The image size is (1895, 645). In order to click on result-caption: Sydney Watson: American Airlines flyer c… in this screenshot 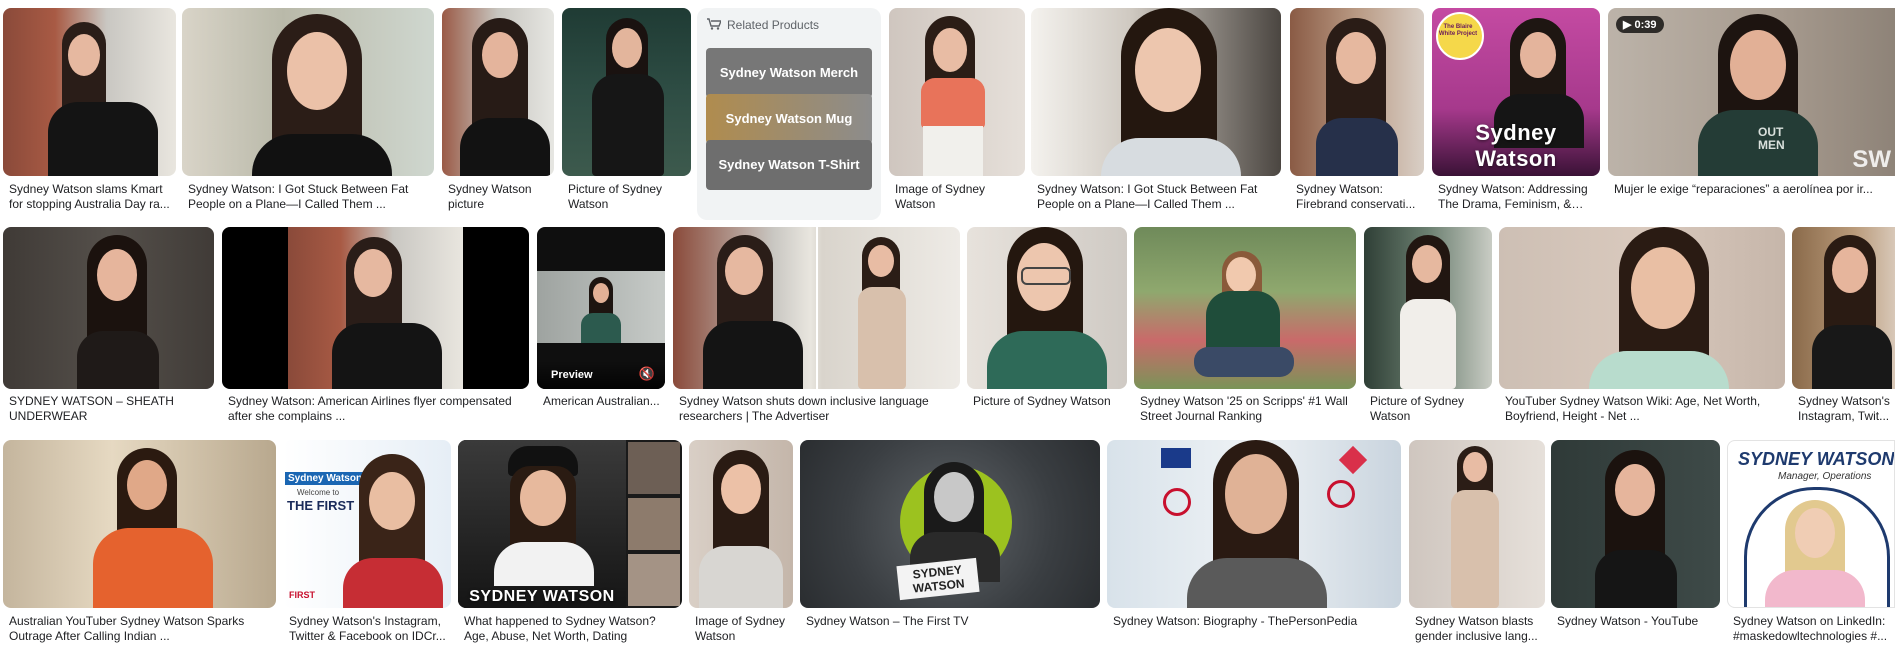, I will do `click(376, 409)`.